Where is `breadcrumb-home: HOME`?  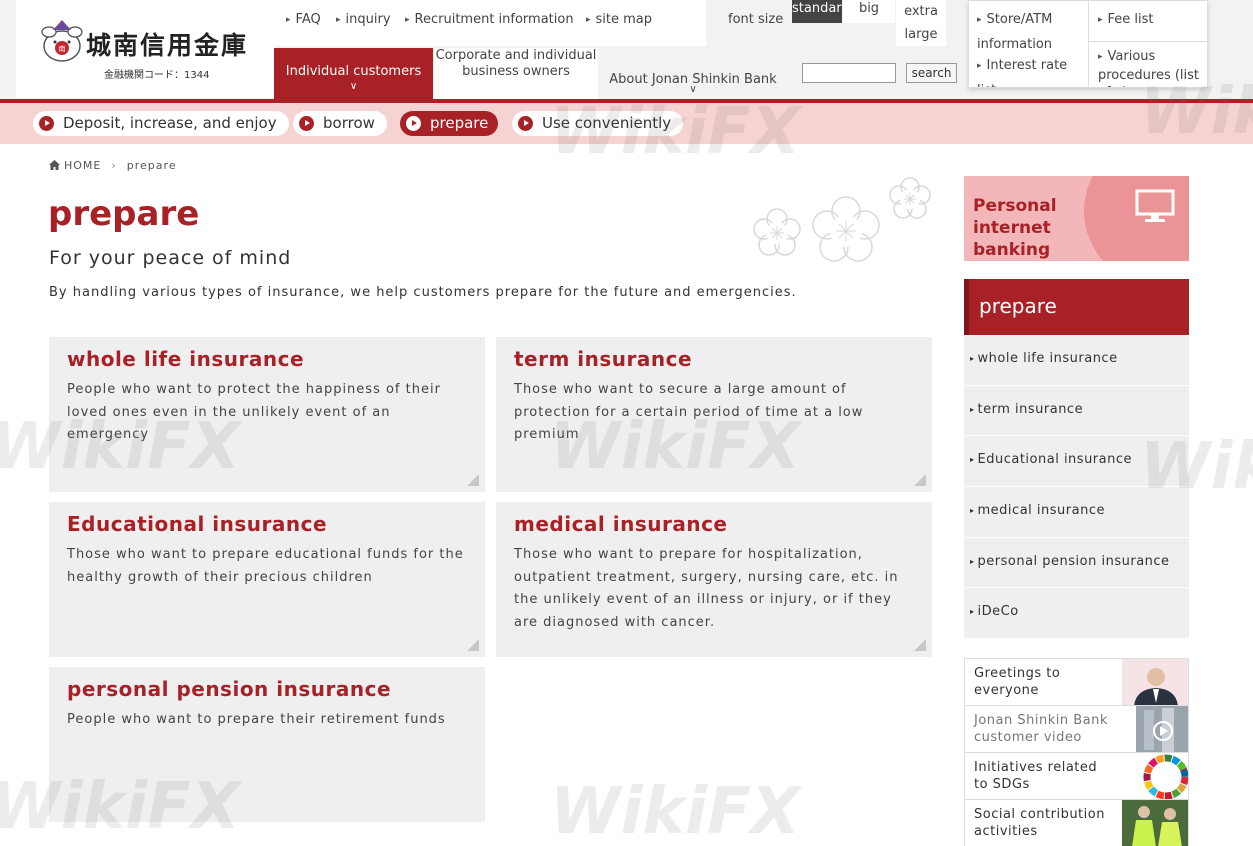
breadcrumb-home: HOME is located at coordinates (82, 165).